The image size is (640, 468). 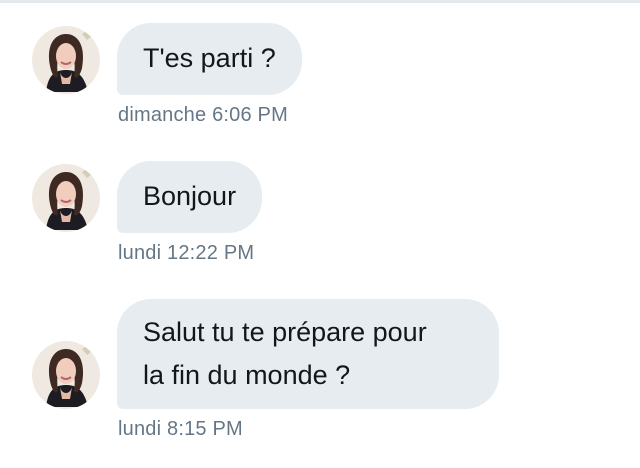 I want to click on message-bubble: T'es parti ?, so click(x=209, y=59).